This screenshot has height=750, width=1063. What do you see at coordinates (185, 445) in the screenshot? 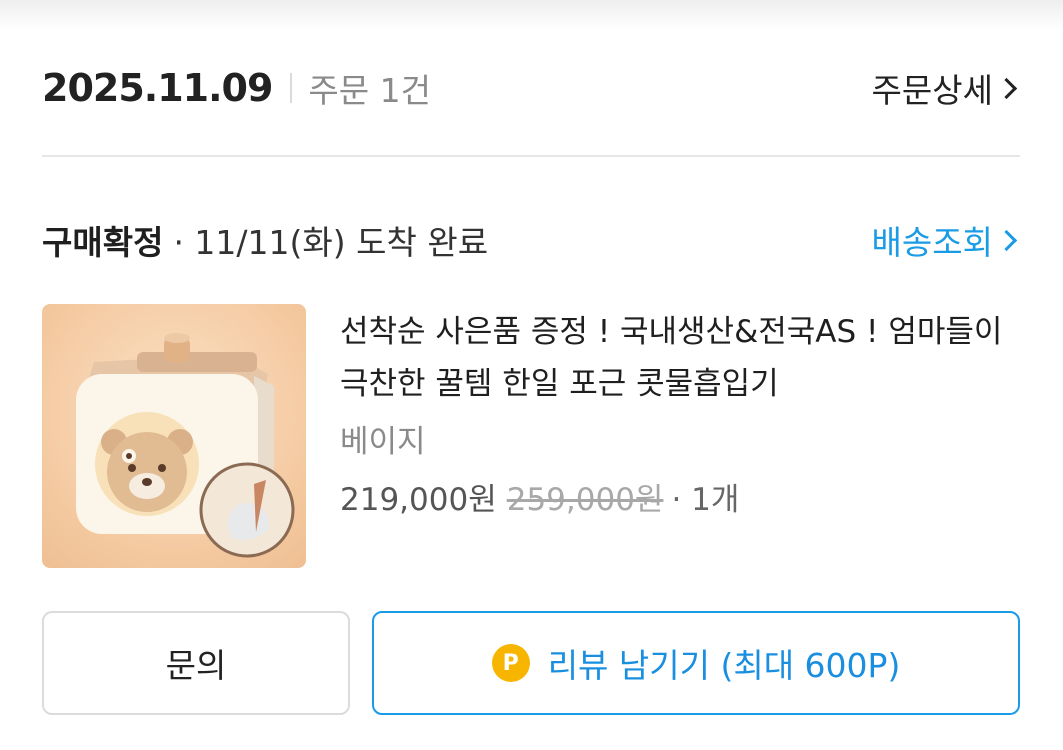
I see `bear-humidifier-icon` at bounding box center [185, 445].